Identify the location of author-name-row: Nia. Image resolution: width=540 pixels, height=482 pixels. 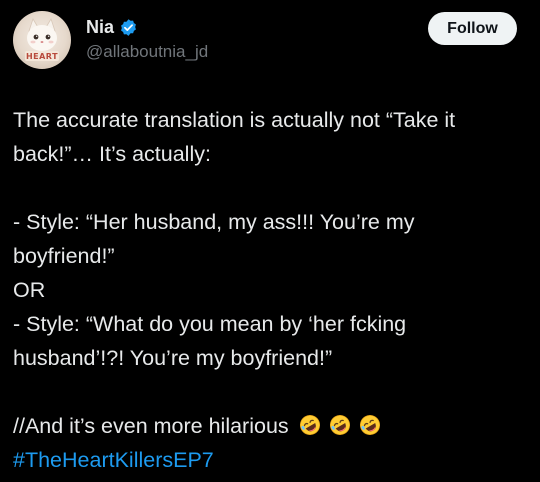
(112, 27).